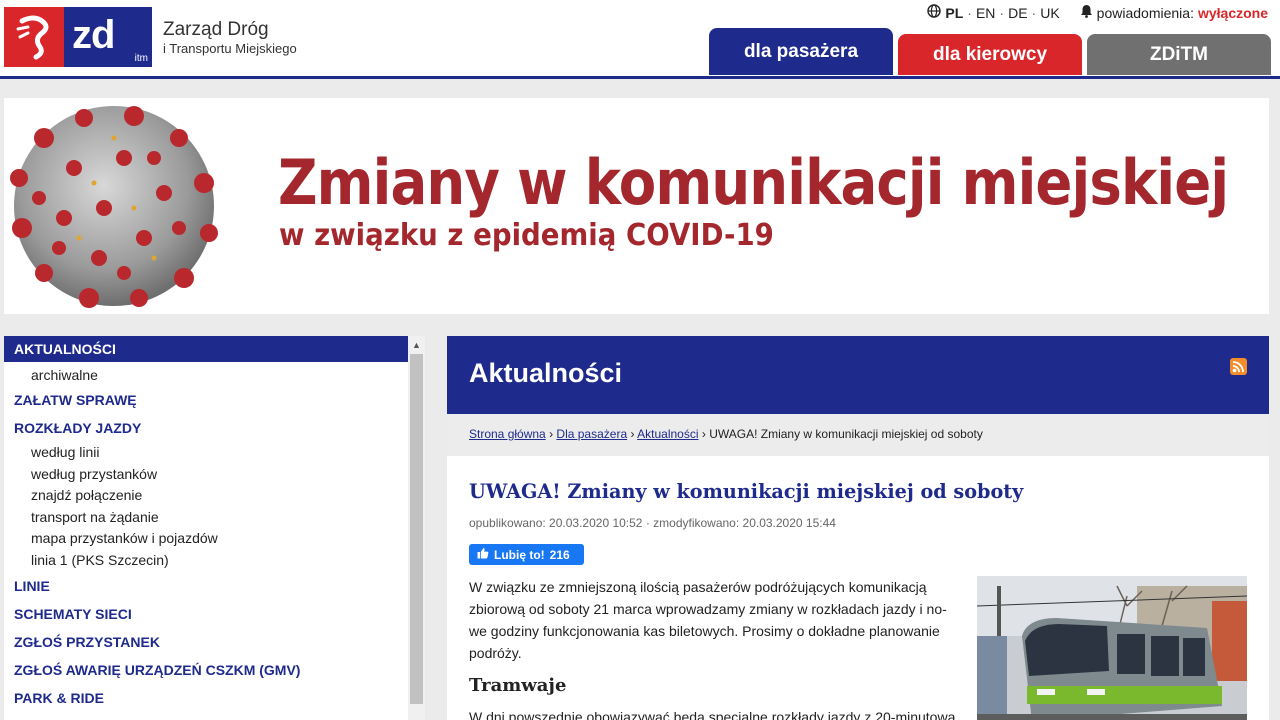 This screenshot has width=1280, height=720. What do you see at coordinates (64, 375) in the screenshot?
I see `sidebar-subitem-archiwalne: archiwalne` at bounding box center [64, 375].